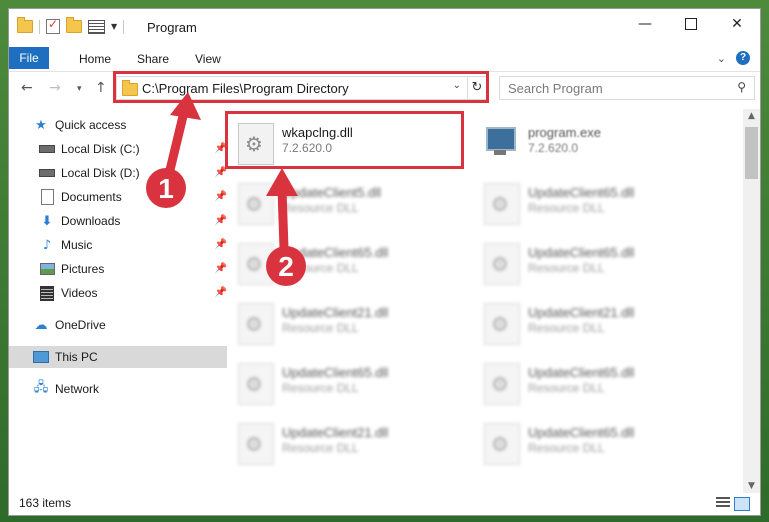 The image size is (769, 522). Describe the element at coordinates (55, 88) in the screenshot. I see `forward-arrow-icon: →` at that location.